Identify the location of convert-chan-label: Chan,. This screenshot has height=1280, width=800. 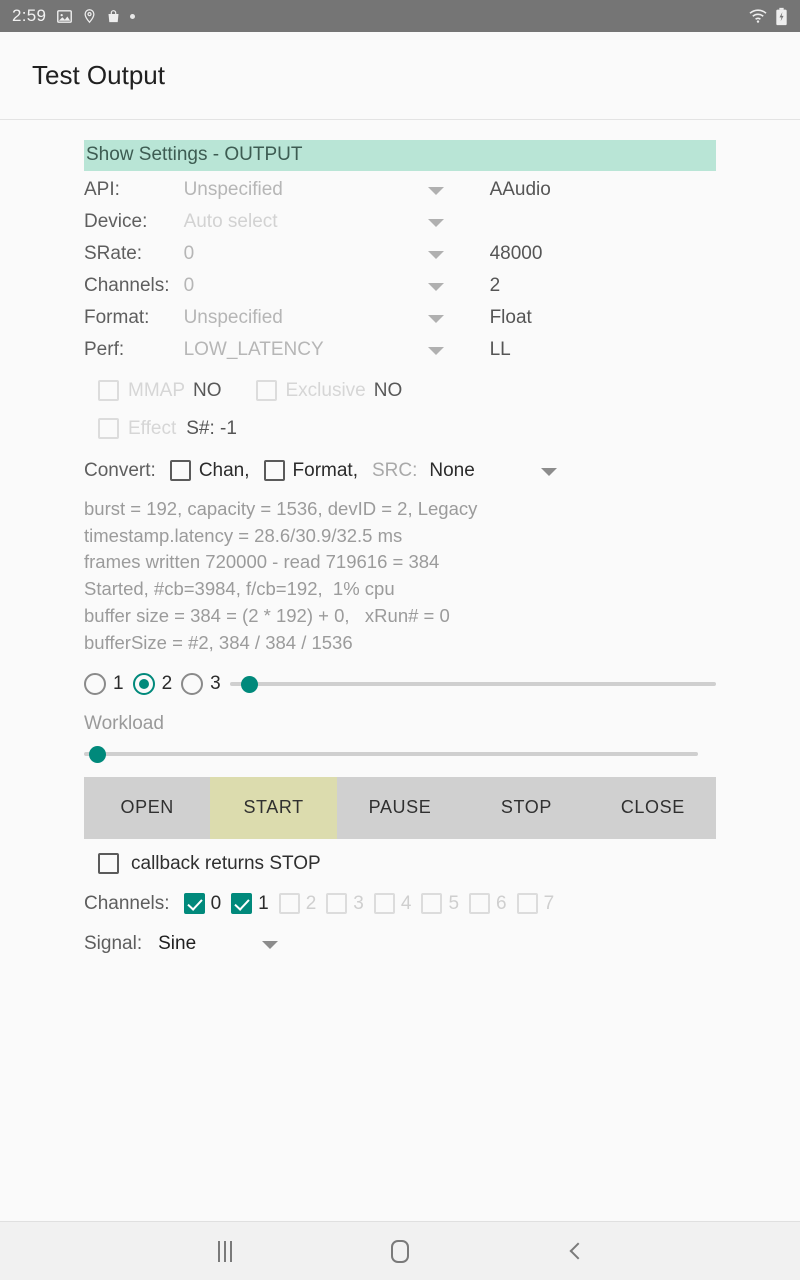
(224, 470).